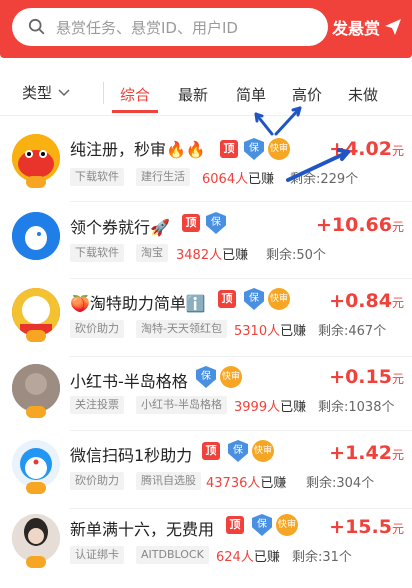  I want to click on header-bar: 悬赏任务、悬赏ID、用户ID 发悬赏, so click(206, 29).